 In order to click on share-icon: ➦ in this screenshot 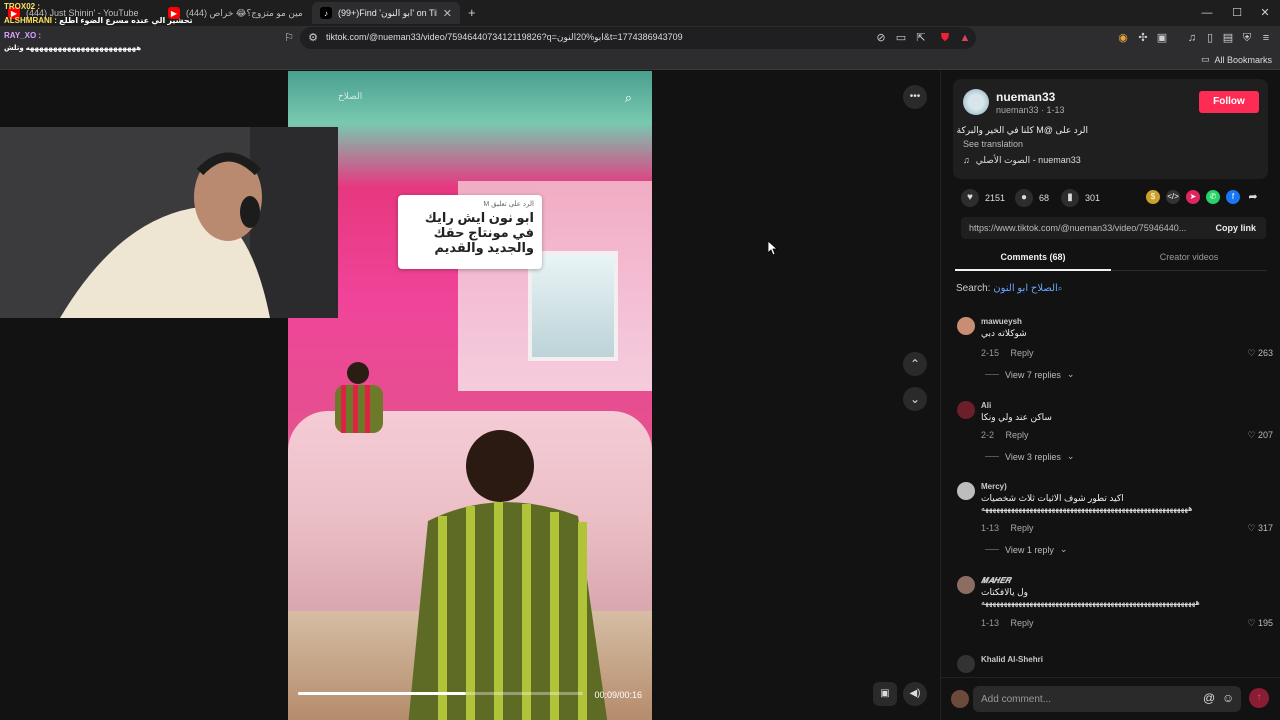, I will do `click(1253, 197)`.